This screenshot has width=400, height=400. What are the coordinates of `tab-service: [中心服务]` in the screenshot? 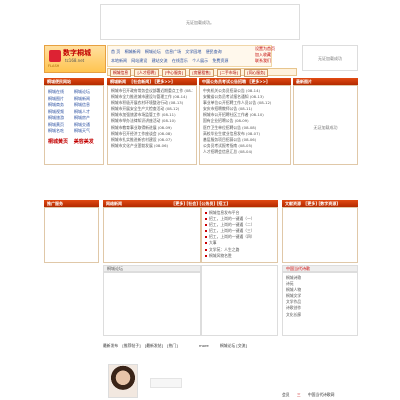 It's located at (174, 73).